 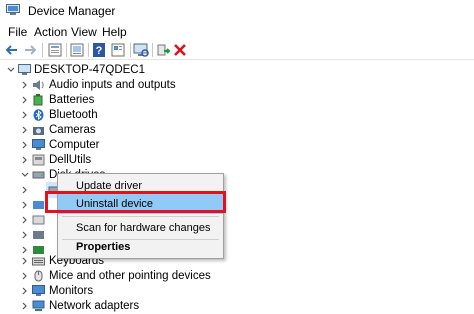 What do you see at coordinates (70, 160) in the screenshot?
I see `tree-item-label: DellUtils` at bounding box center [70, 160].